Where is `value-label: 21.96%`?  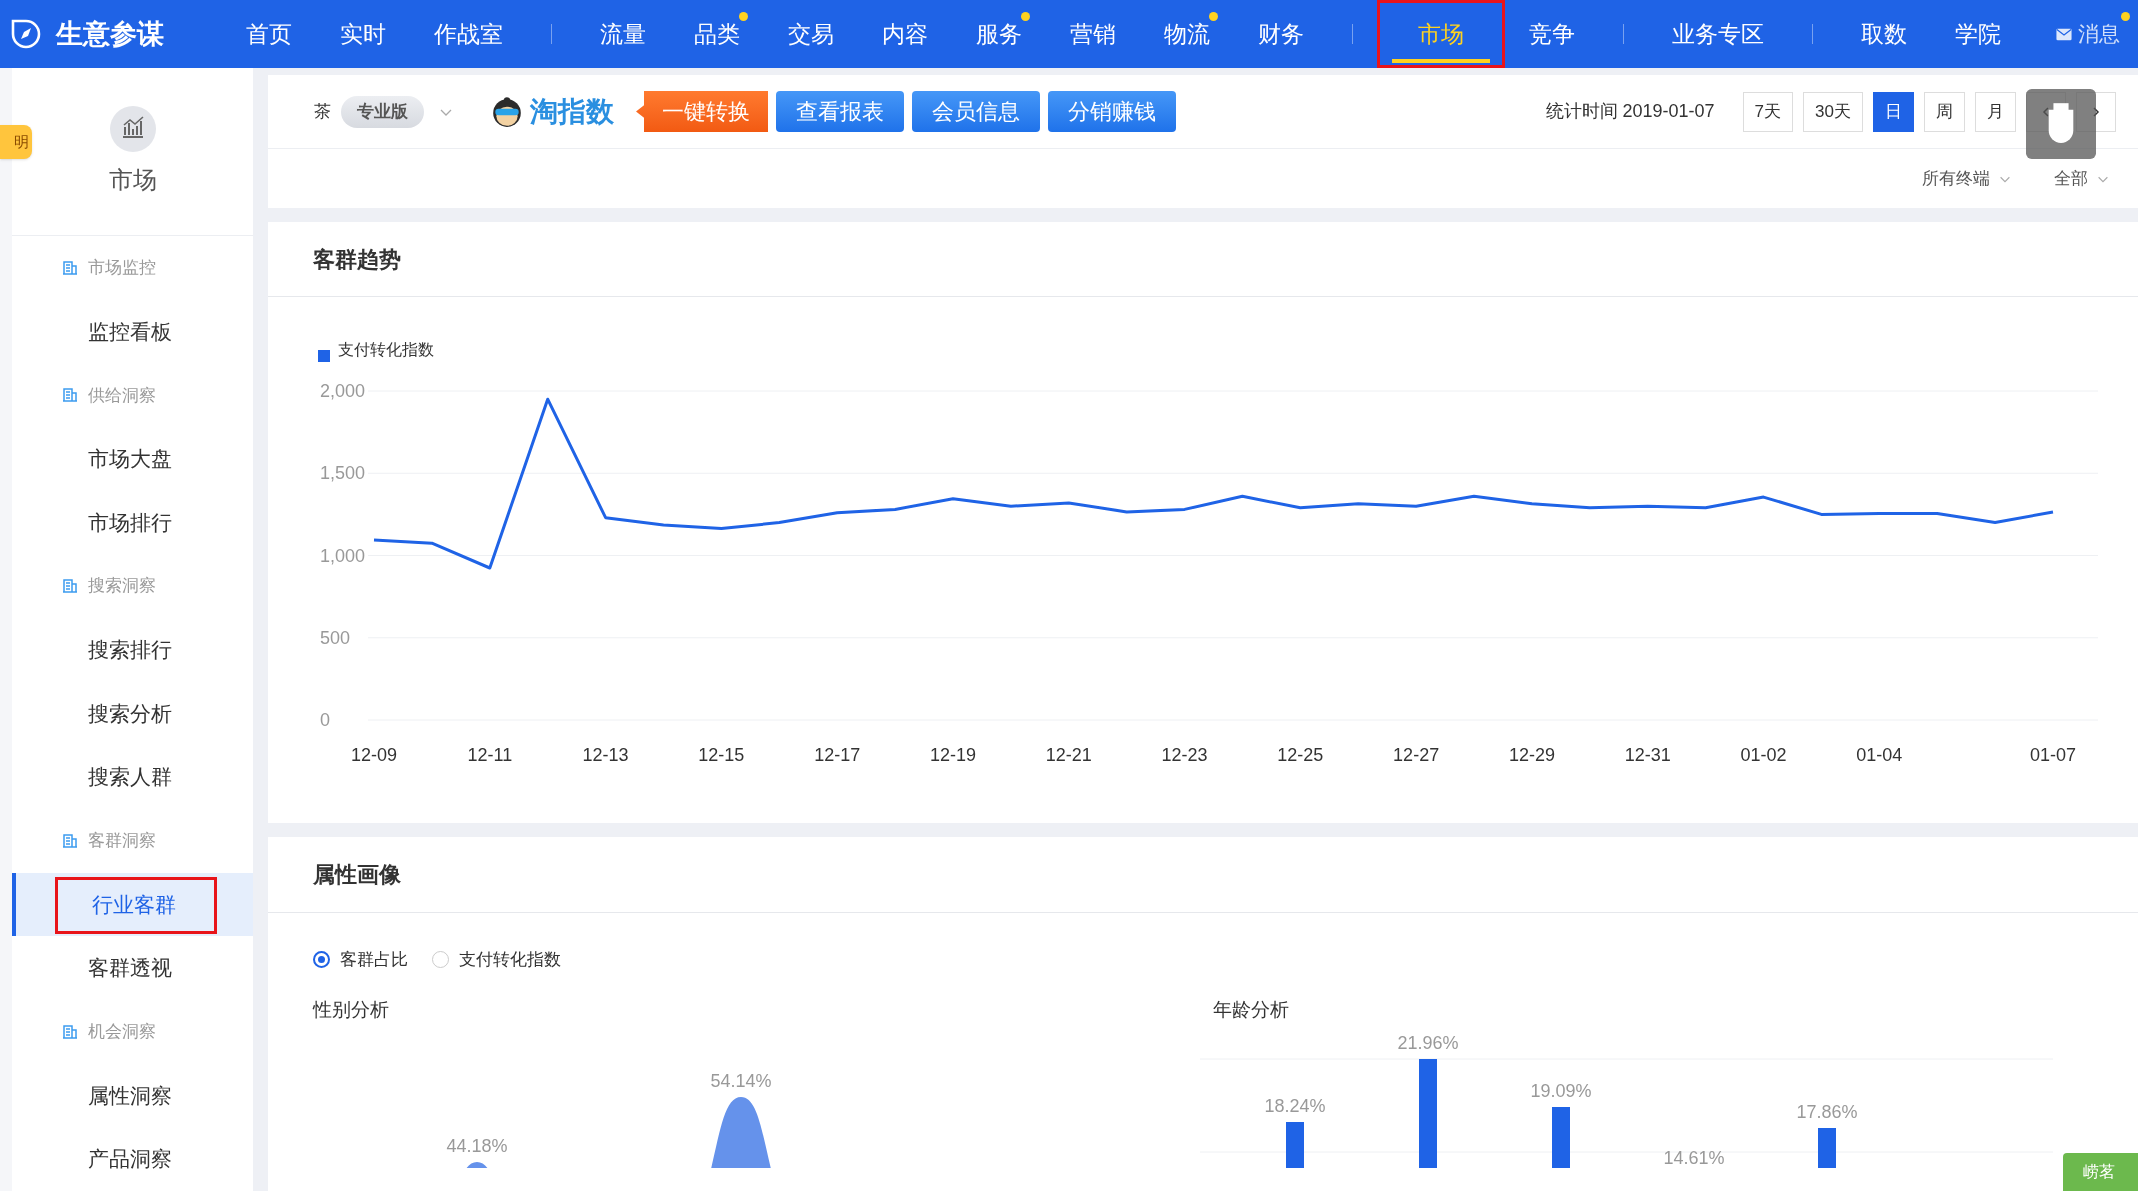 value-label: 21.96% is located at coordinates (1428, 1044).